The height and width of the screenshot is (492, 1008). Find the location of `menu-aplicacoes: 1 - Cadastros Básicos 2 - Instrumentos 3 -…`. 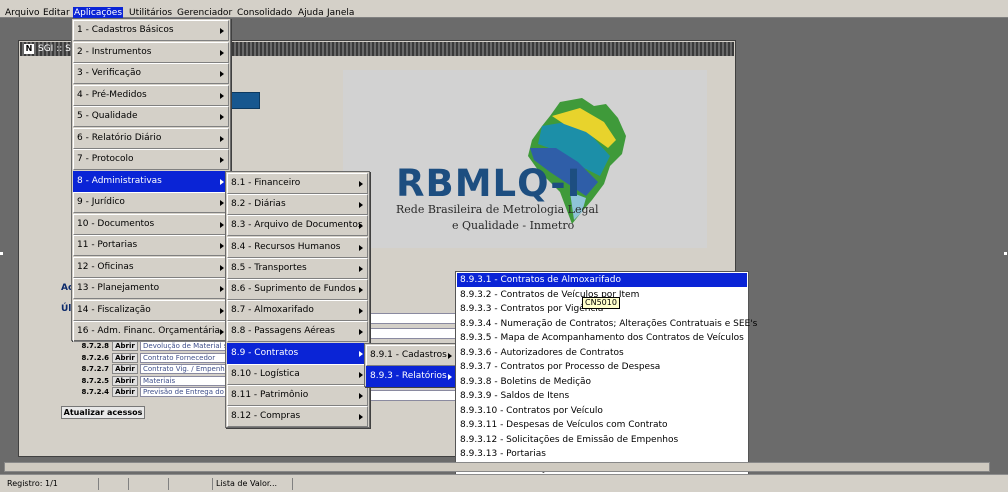

menu-aplicacoes: 1 - Cadastros Básicos 2 - Instrumentos 3 -… is located at coordinates (151, 180).